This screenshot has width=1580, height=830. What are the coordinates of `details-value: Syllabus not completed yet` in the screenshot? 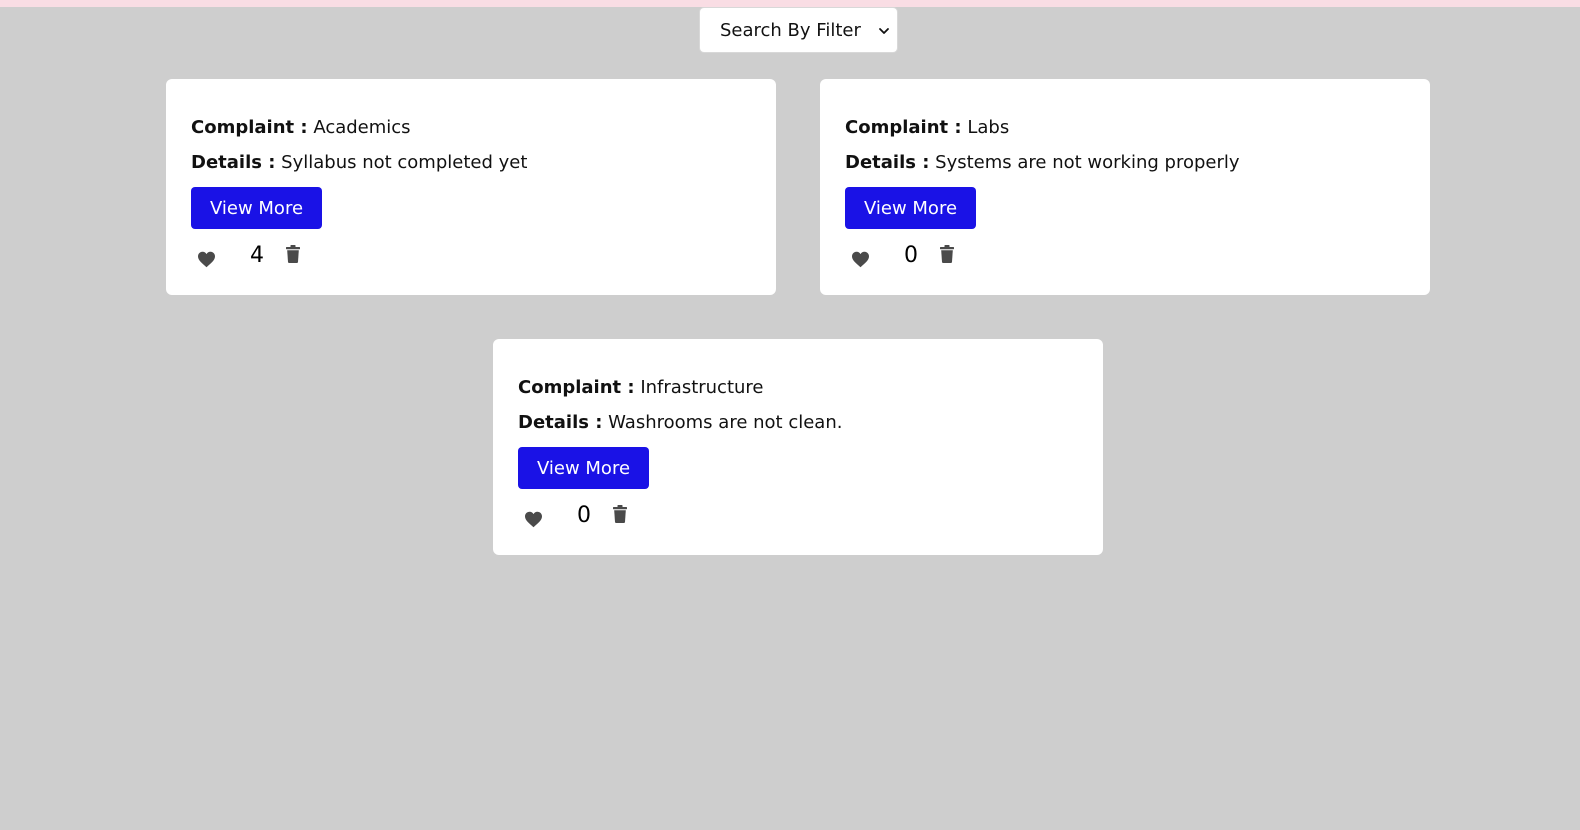 It's located at (404, 162).